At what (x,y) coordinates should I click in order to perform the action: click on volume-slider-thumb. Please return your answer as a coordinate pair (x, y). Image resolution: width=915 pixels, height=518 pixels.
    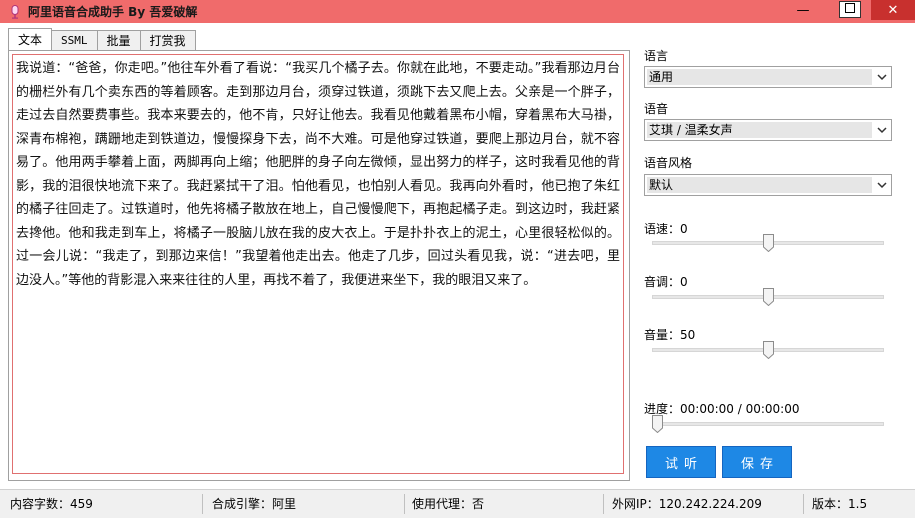
    Looking at the image, I should click on (768, 350).